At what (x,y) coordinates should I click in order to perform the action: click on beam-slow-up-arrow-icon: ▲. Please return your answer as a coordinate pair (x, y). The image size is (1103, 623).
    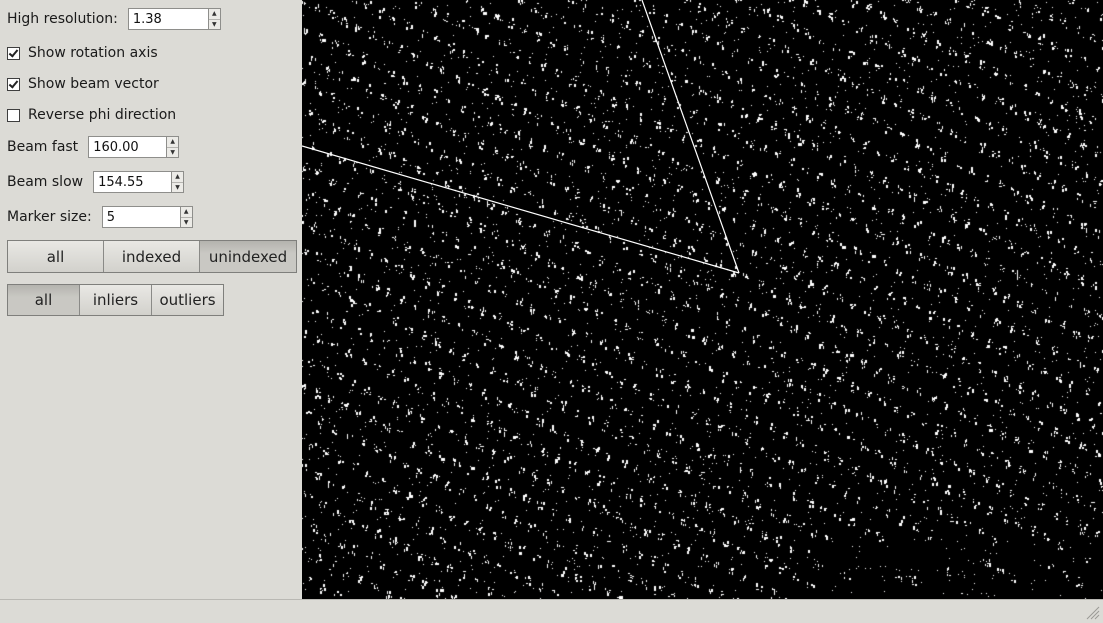
    Looking at the image, I should click on (177, 177).